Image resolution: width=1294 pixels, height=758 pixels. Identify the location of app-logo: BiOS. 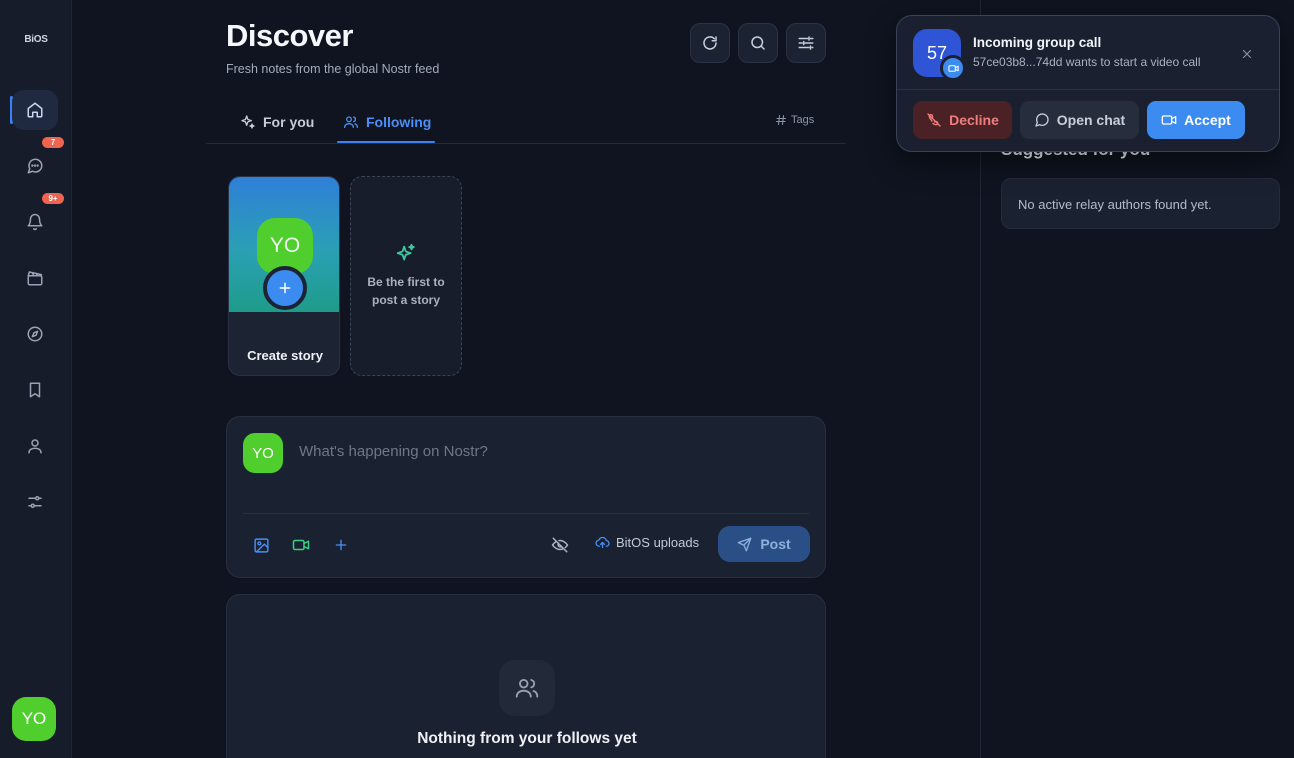
(36, 41).